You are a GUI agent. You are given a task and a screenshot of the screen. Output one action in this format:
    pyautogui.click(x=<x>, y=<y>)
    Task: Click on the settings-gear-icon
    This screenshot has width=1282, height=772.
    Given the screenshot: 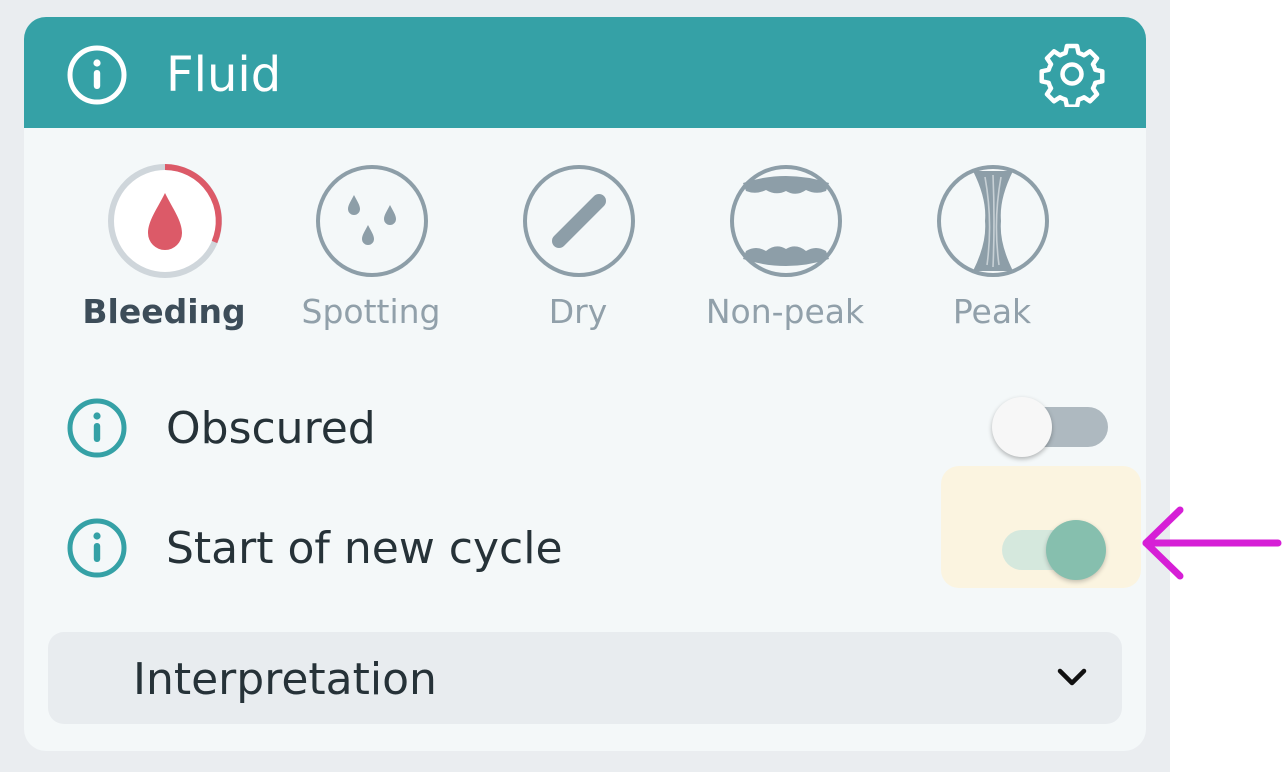 What is the action you would take?
    pyautogui.click(x=1072, y=74)
    